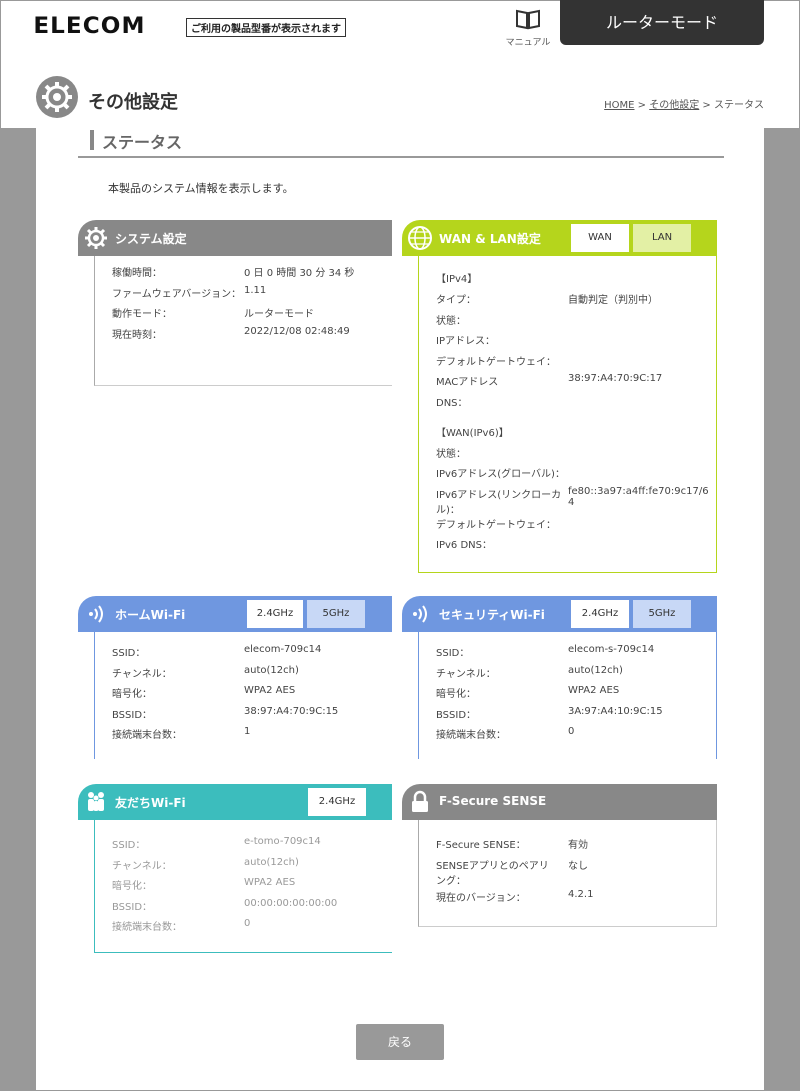 This screenshot has width=800, height=1091. I want to click on info-row: SSID： e-tomo-709c14, so click(243, 846).